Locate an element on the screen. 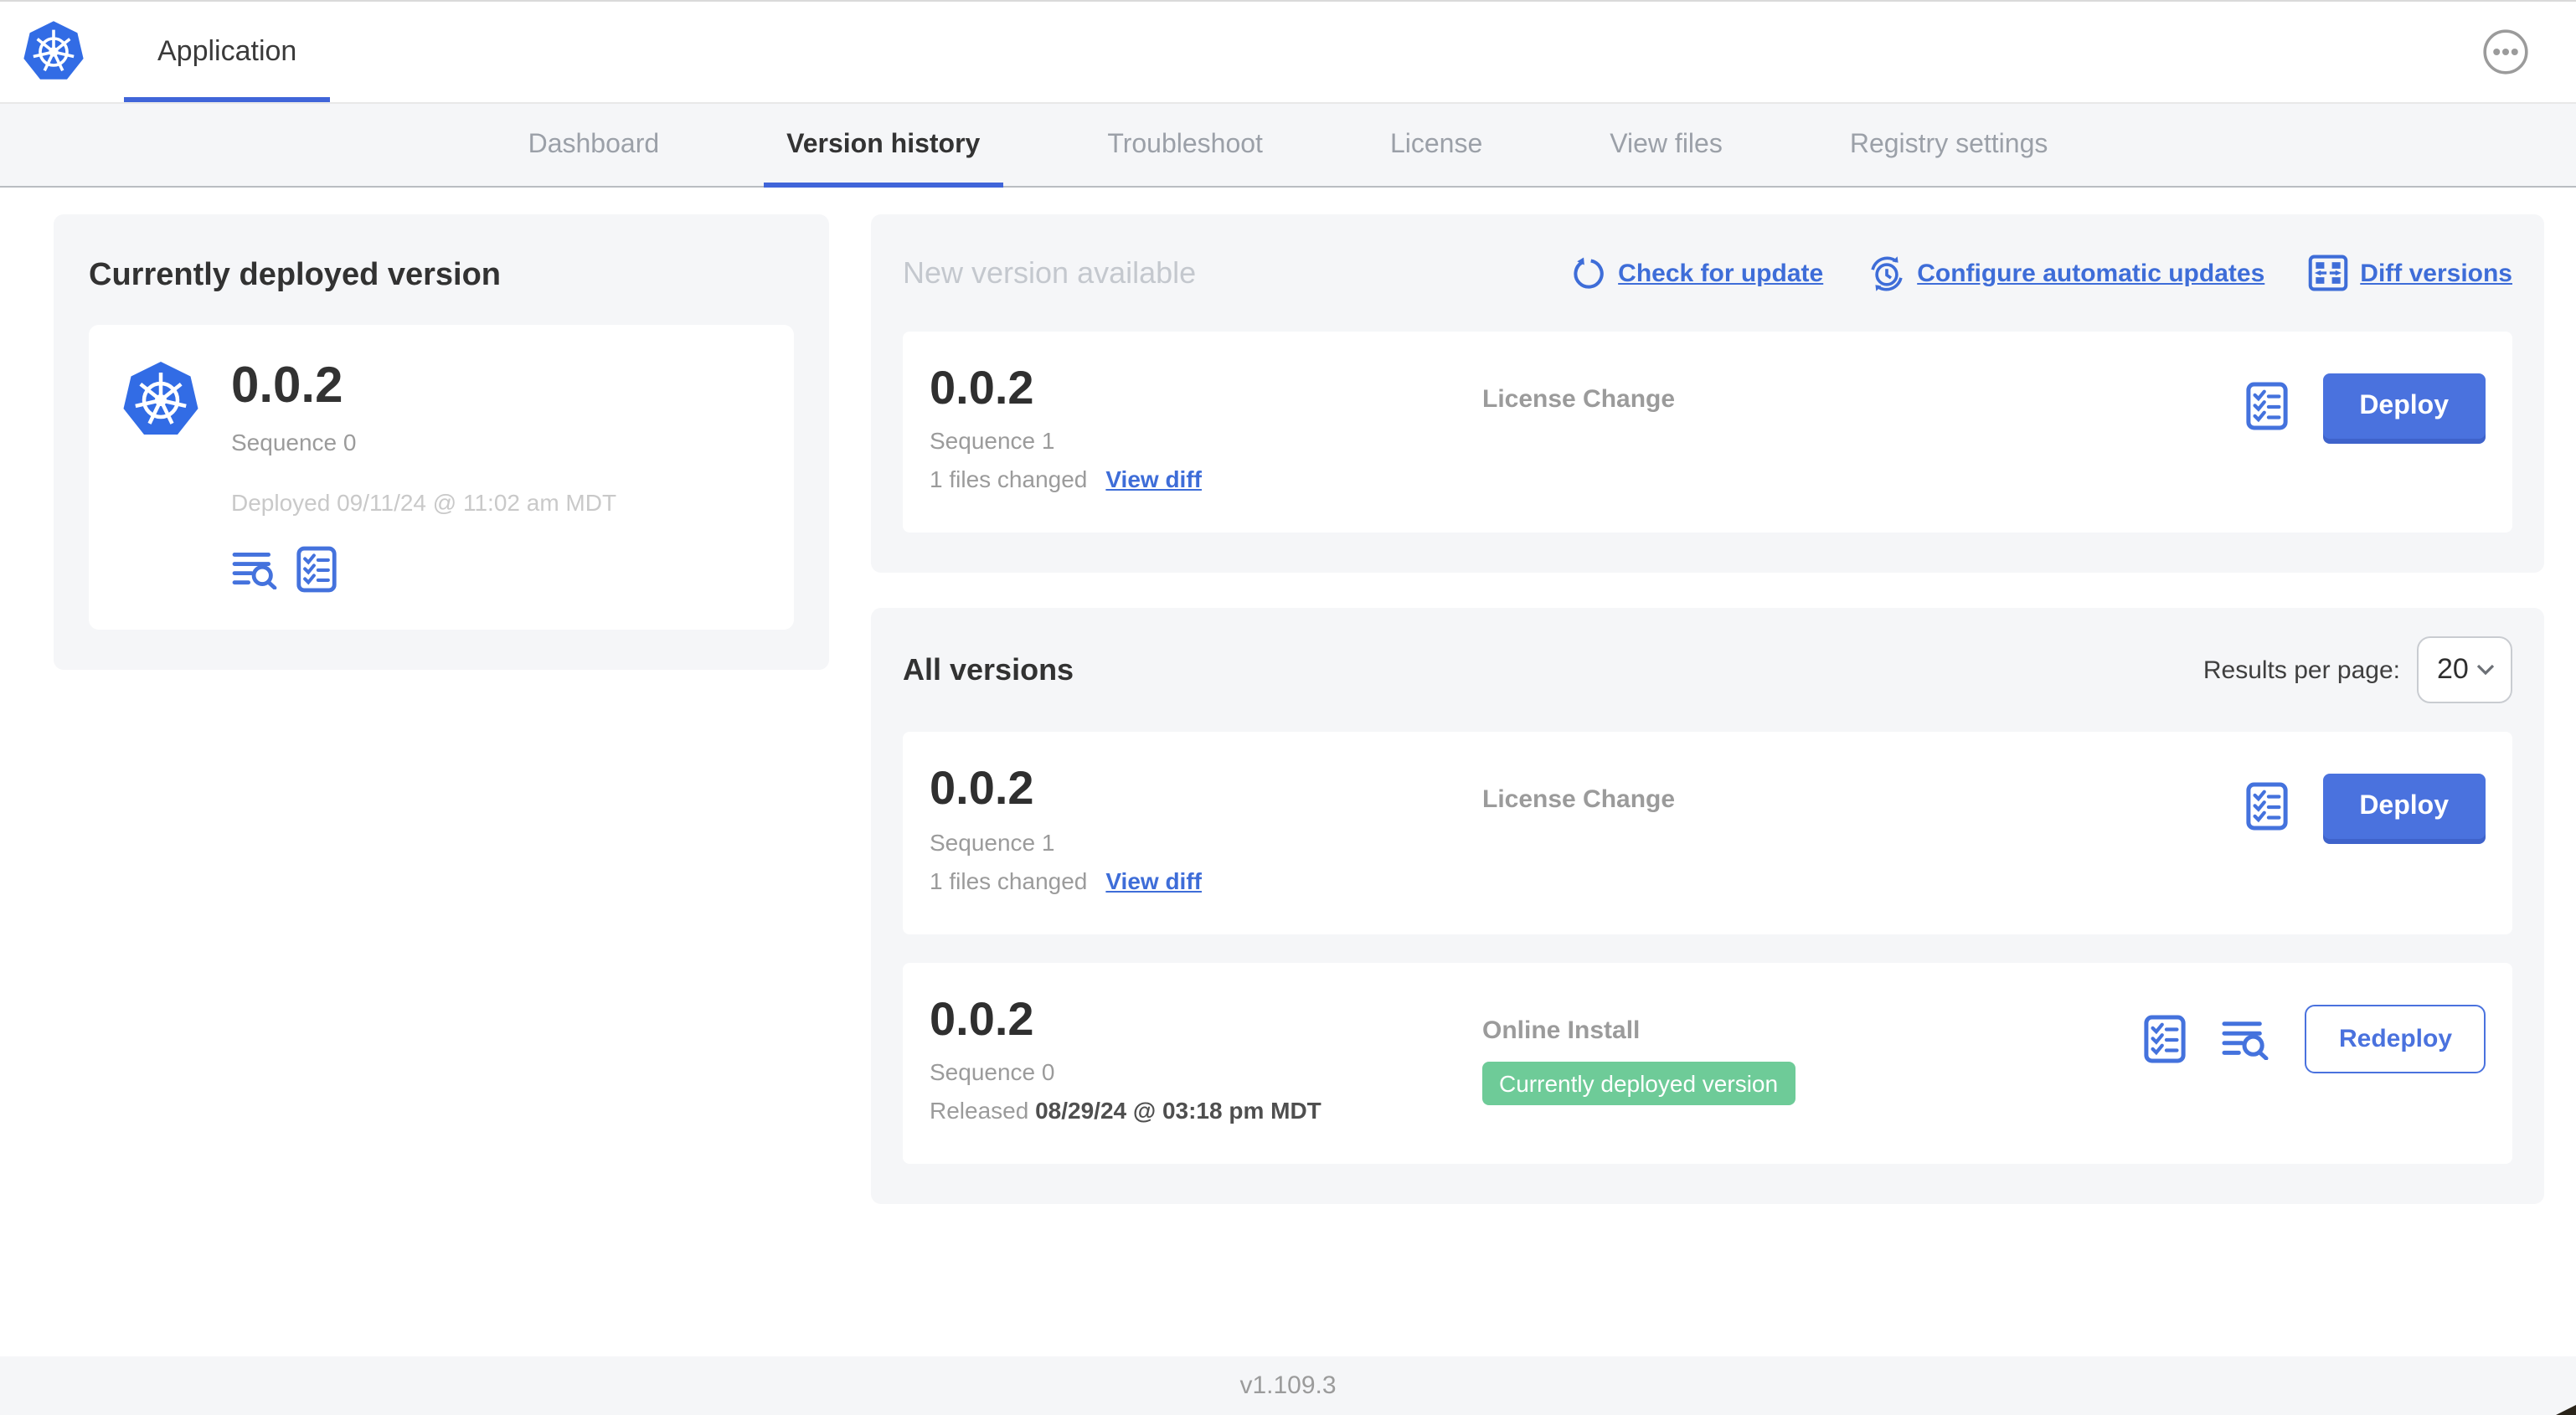 The image size is (2576, 1415). tab-version-history: Version history is located at coordinates (883, 146).